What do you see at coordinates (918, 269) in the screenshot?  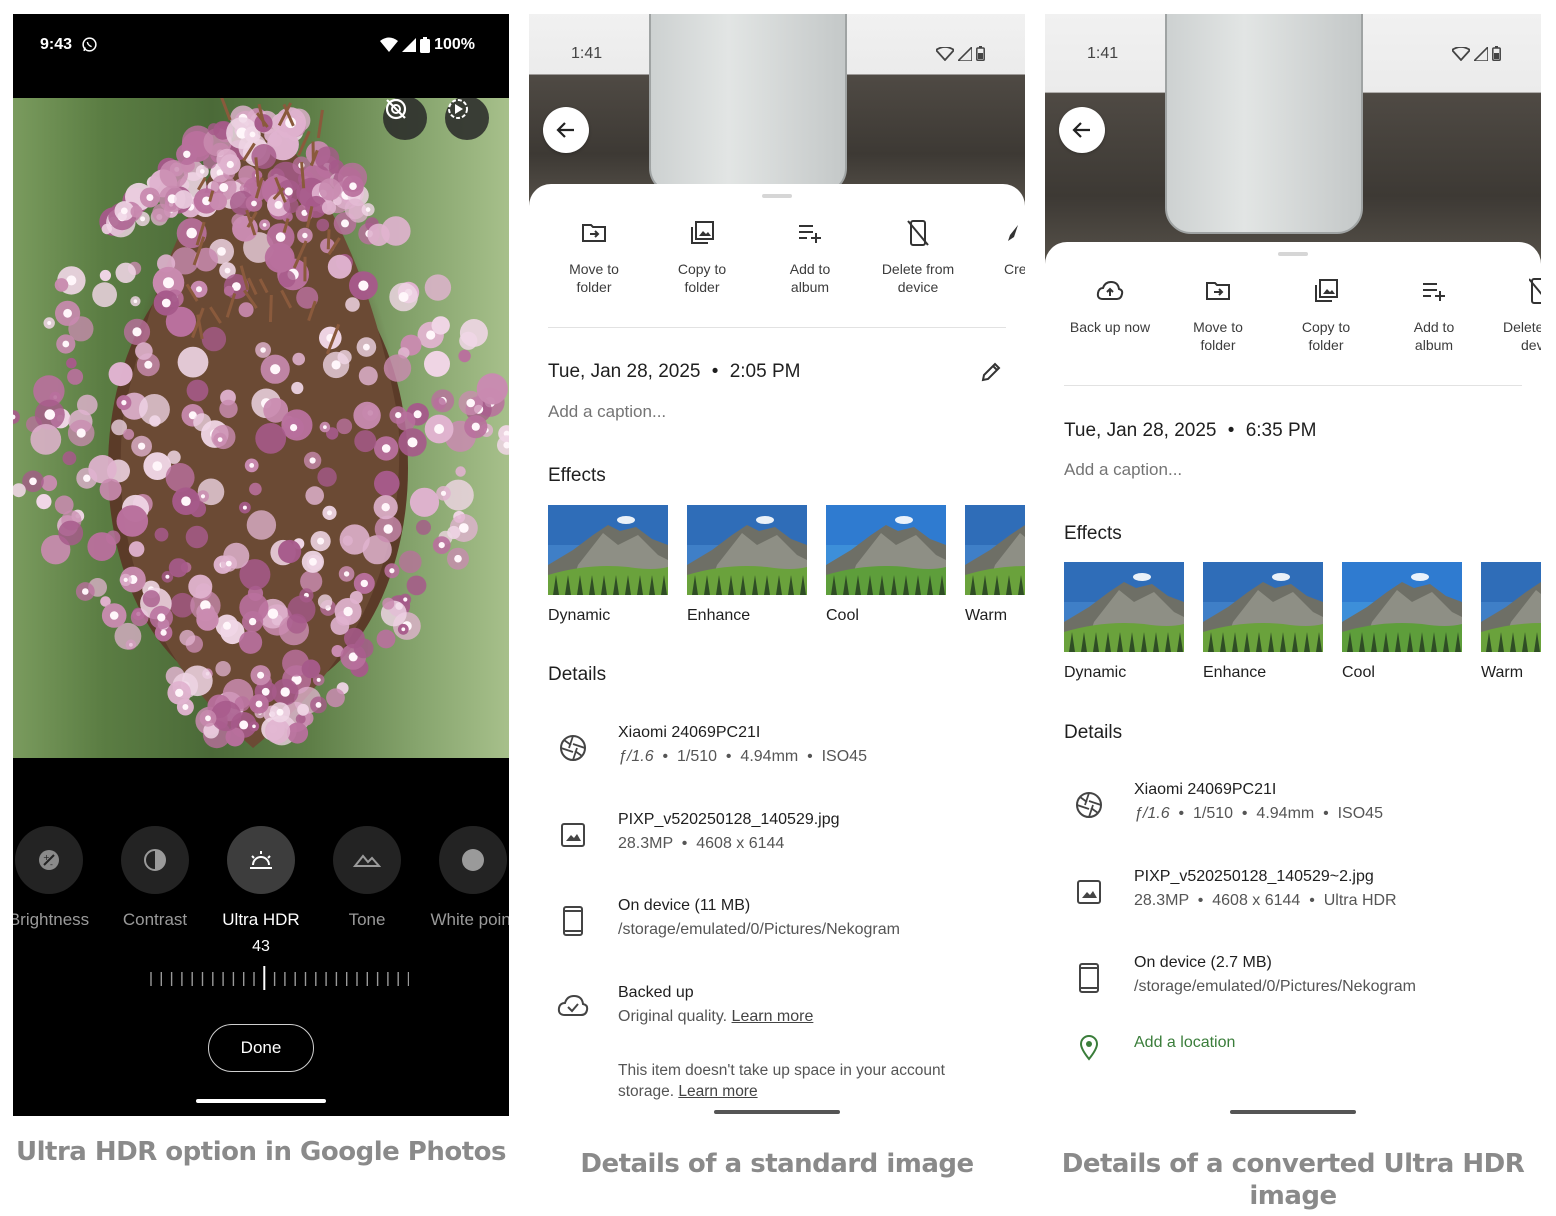 I see `action-label: Delete from` at bounding box center [918, 269].